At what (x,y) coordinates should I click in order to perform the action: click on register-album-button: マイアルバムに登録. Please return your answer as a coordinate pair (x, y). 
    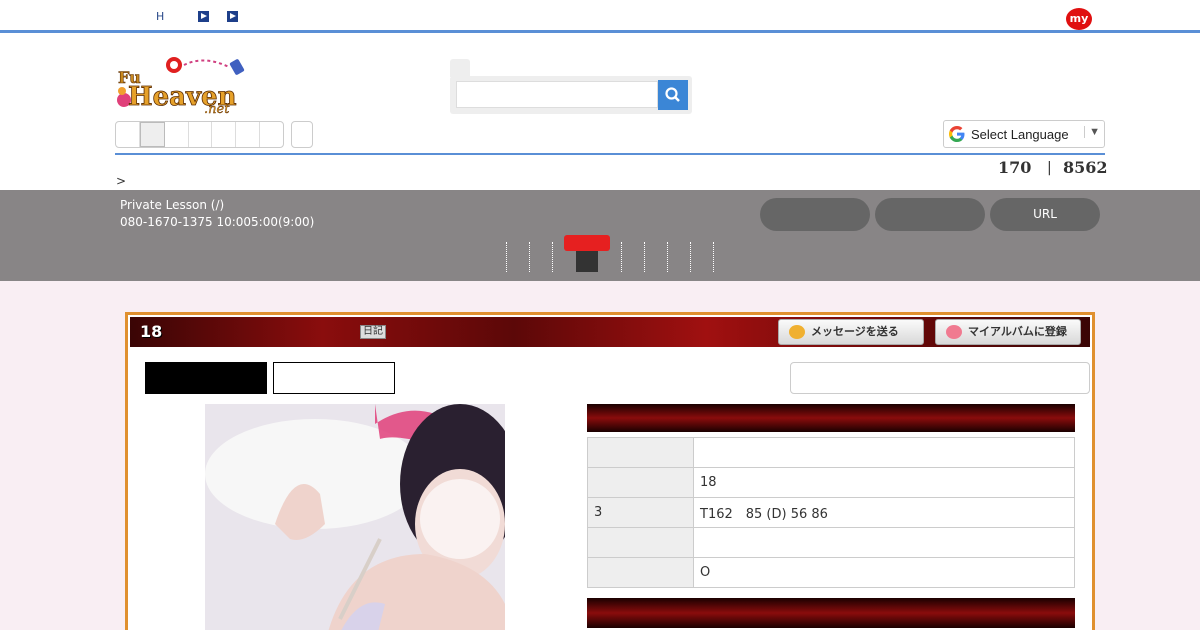
    Looking at the image, I should click on (1008, 332).